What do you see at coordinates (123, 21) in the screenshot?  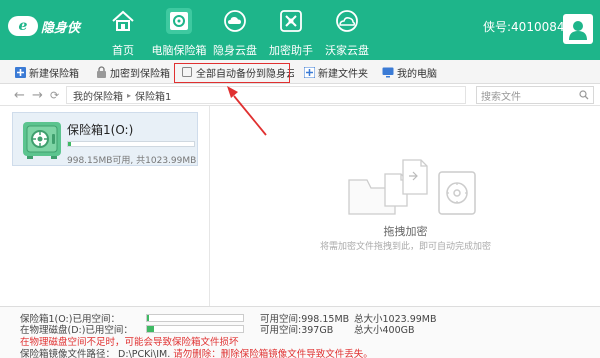 I see `home-icon` at bounding box center [123, 21].